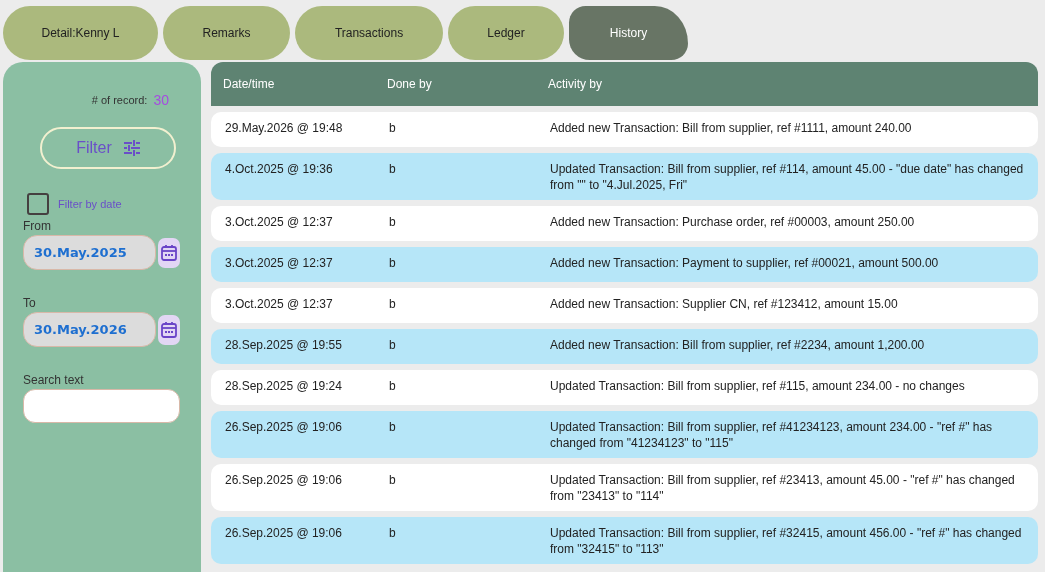  Describe the element at coordinates (30, 303) in the screenshot. I see `field-label: To` at that location.